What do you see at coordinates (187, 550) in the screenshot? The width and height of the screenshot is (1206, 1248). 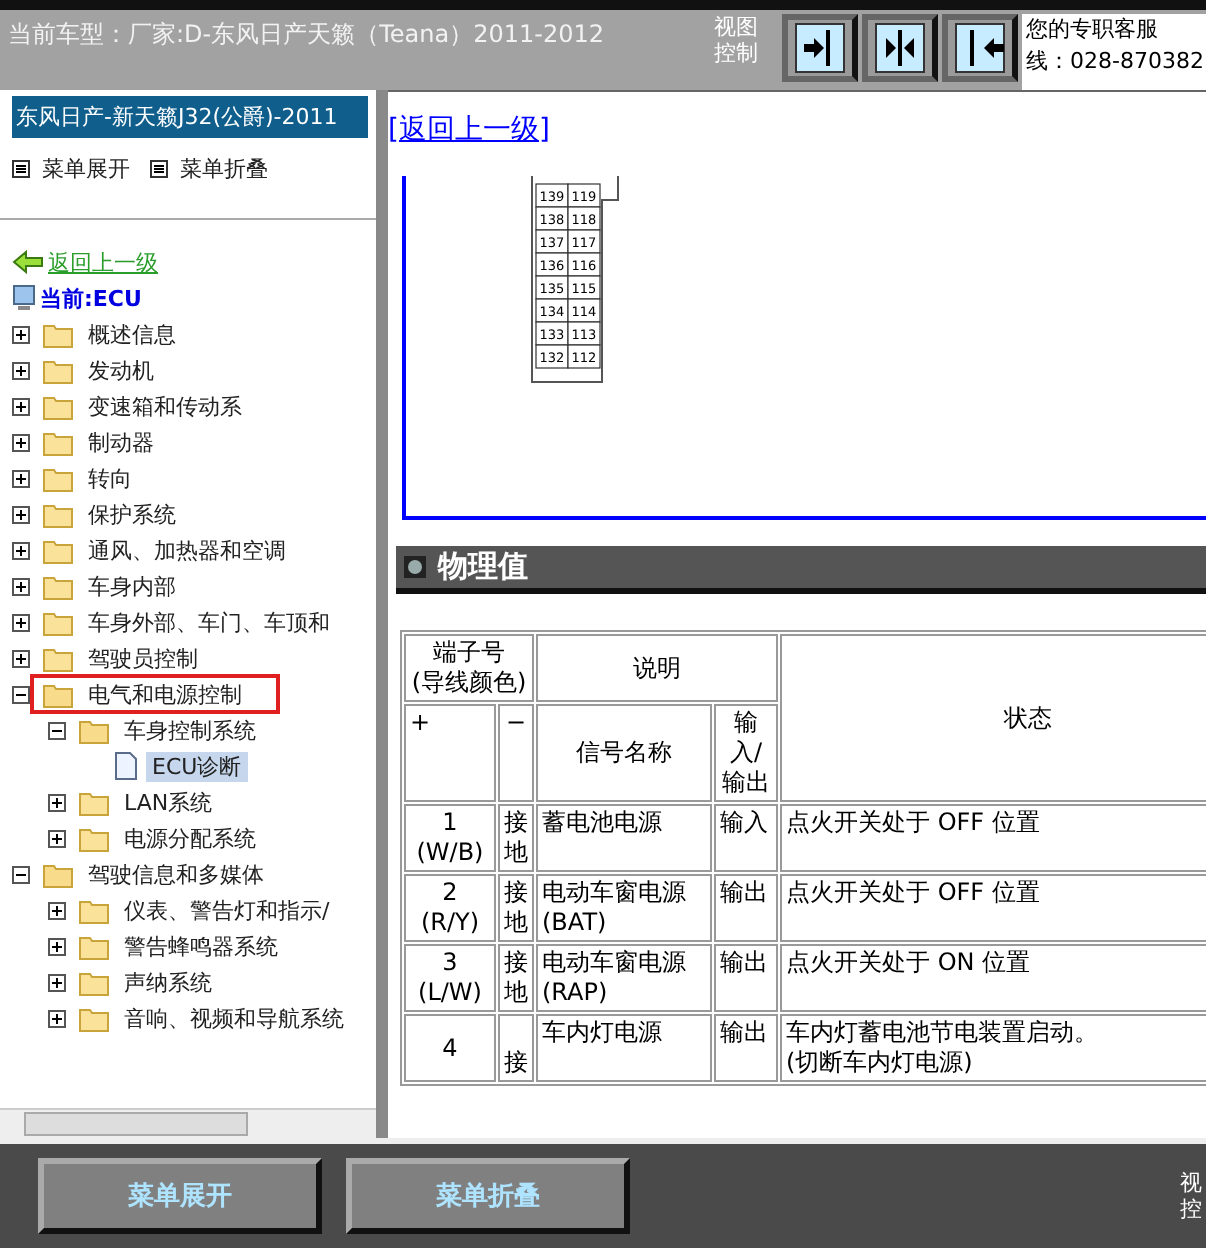 I see `tree-item: 通风、加热器和空调` at bounding box center [187, 550].